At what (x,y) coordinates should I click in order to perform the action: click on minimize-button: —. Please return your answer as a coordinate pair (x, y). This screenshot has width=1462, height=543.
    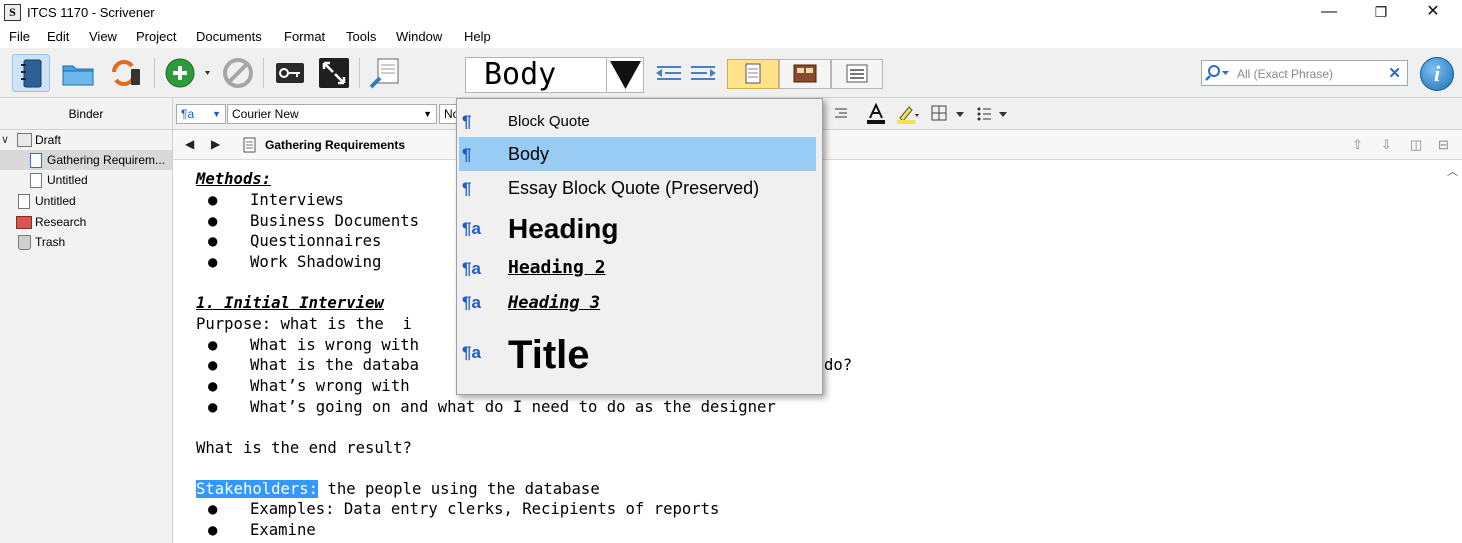
    Looking at the image, I should click on (1329, 13).